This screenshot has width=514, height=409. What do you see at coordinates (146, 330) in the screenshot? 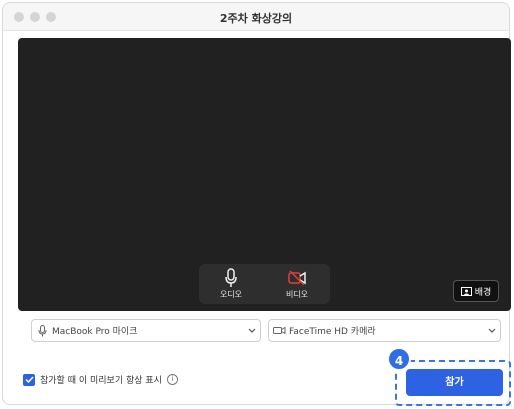
I see `microphone-select: MacBook Pro 마이크` at bounding box center [146, 330].